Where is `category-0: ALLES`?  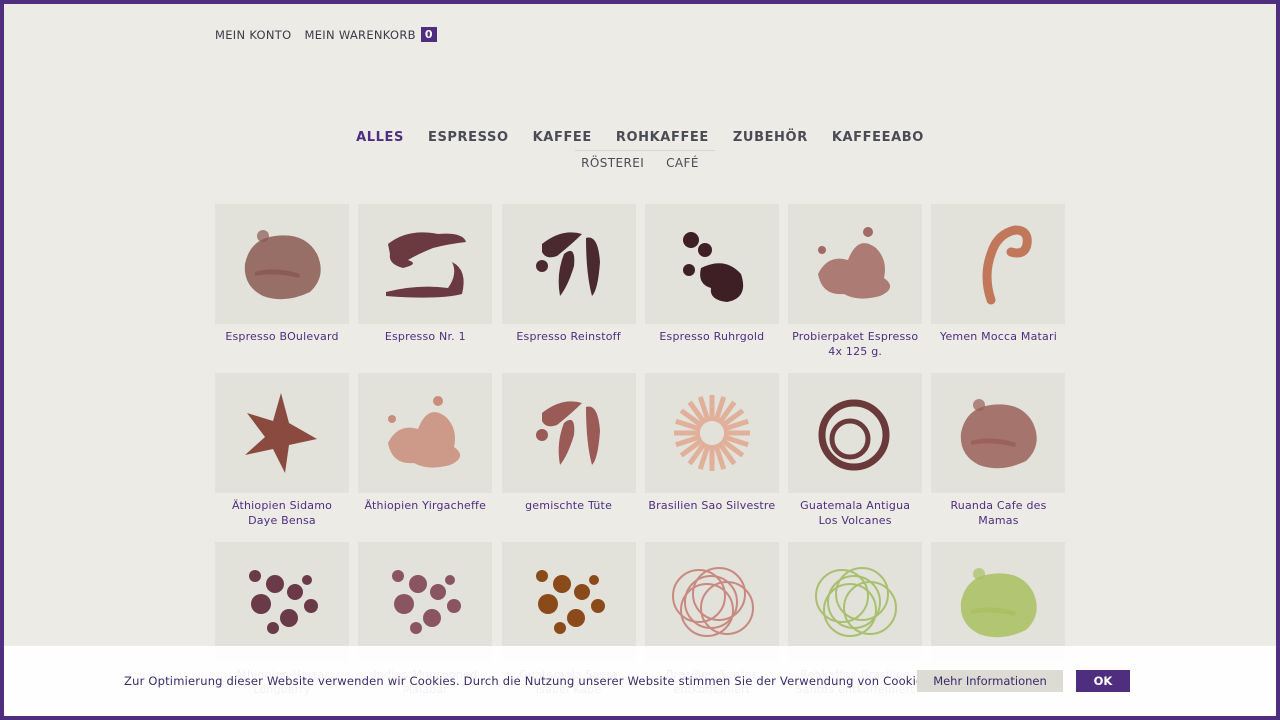 category-0: ALLES is located at coordinates (380, 137).